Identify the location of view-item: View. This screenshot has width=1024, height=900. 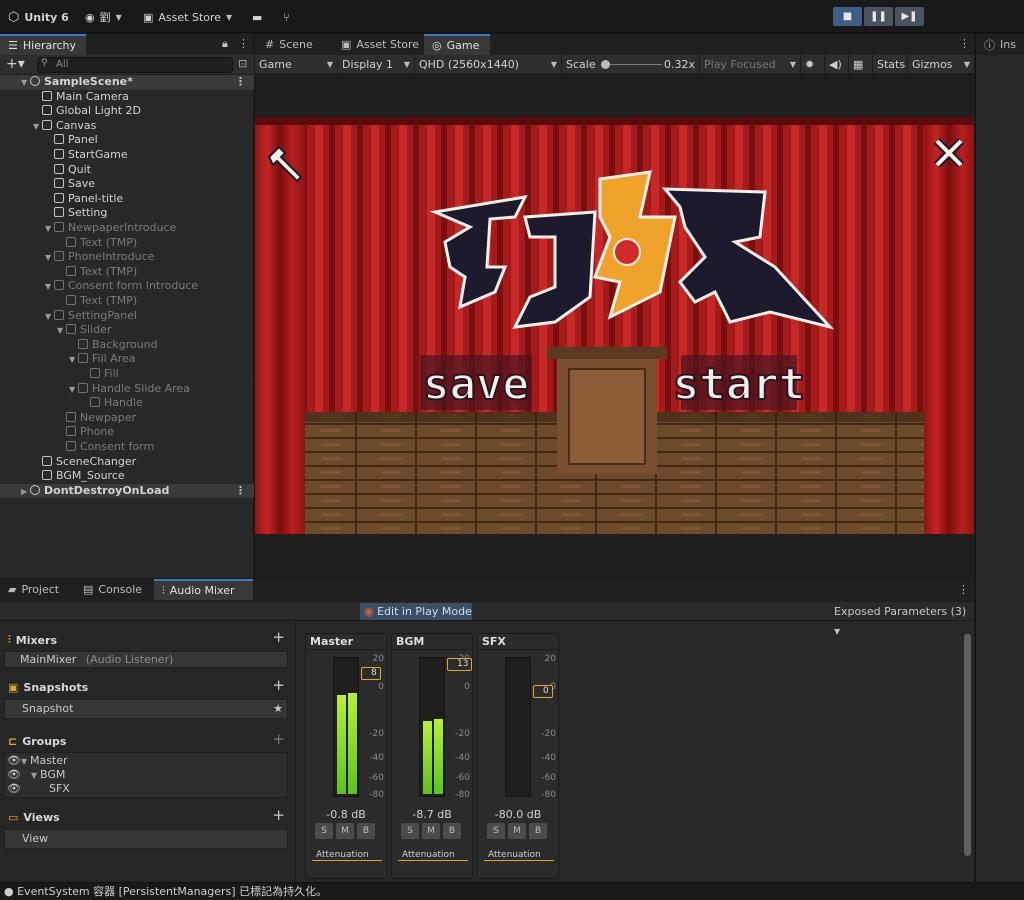
(146, 839).